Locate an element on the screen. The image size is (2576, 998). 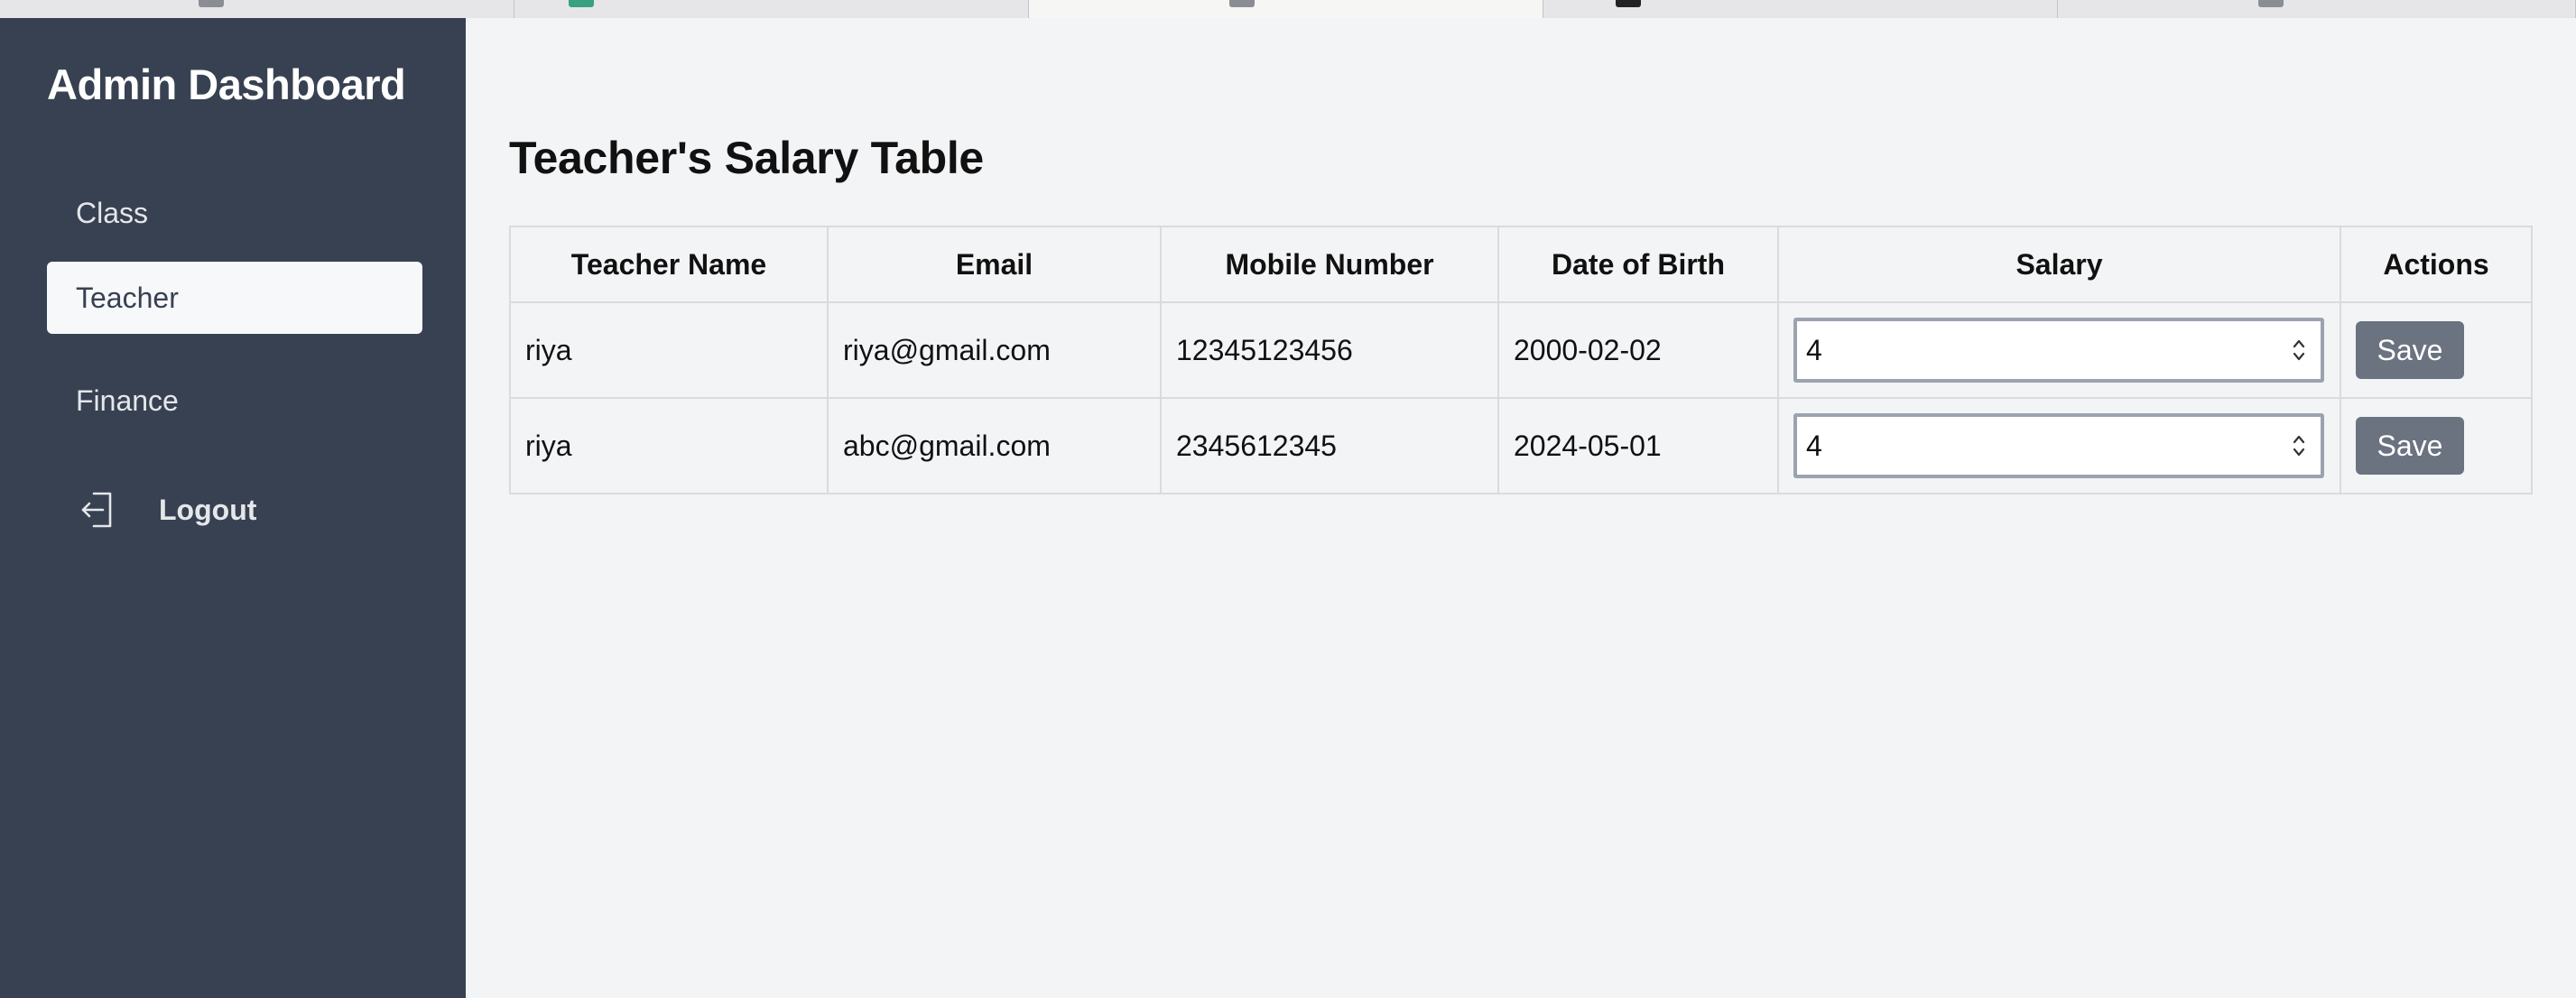
browser-tab-active is located at coordinates (1286, 9).